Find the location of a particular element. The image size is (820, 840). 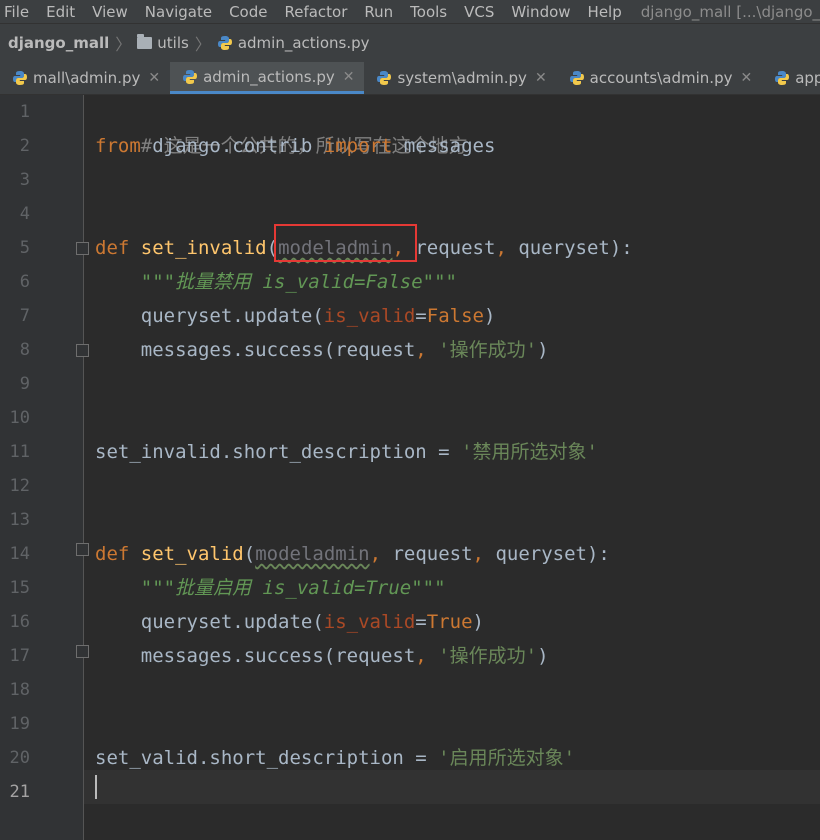

menu-window: Window is located at coordinates (540, 12).